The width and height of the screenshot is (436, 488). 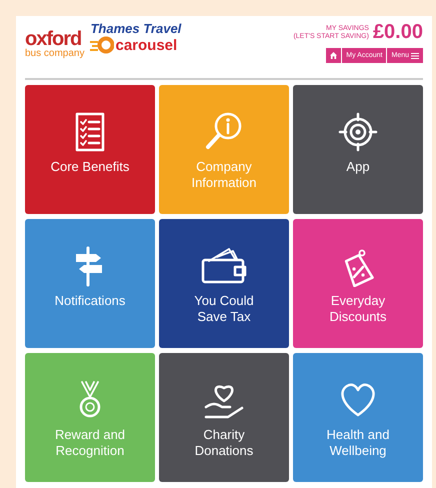 What do you see at coordinates (224, 309) in the screenshot?
I see `tile-label: You Could Save Tax` at bounding box center [224, 309].